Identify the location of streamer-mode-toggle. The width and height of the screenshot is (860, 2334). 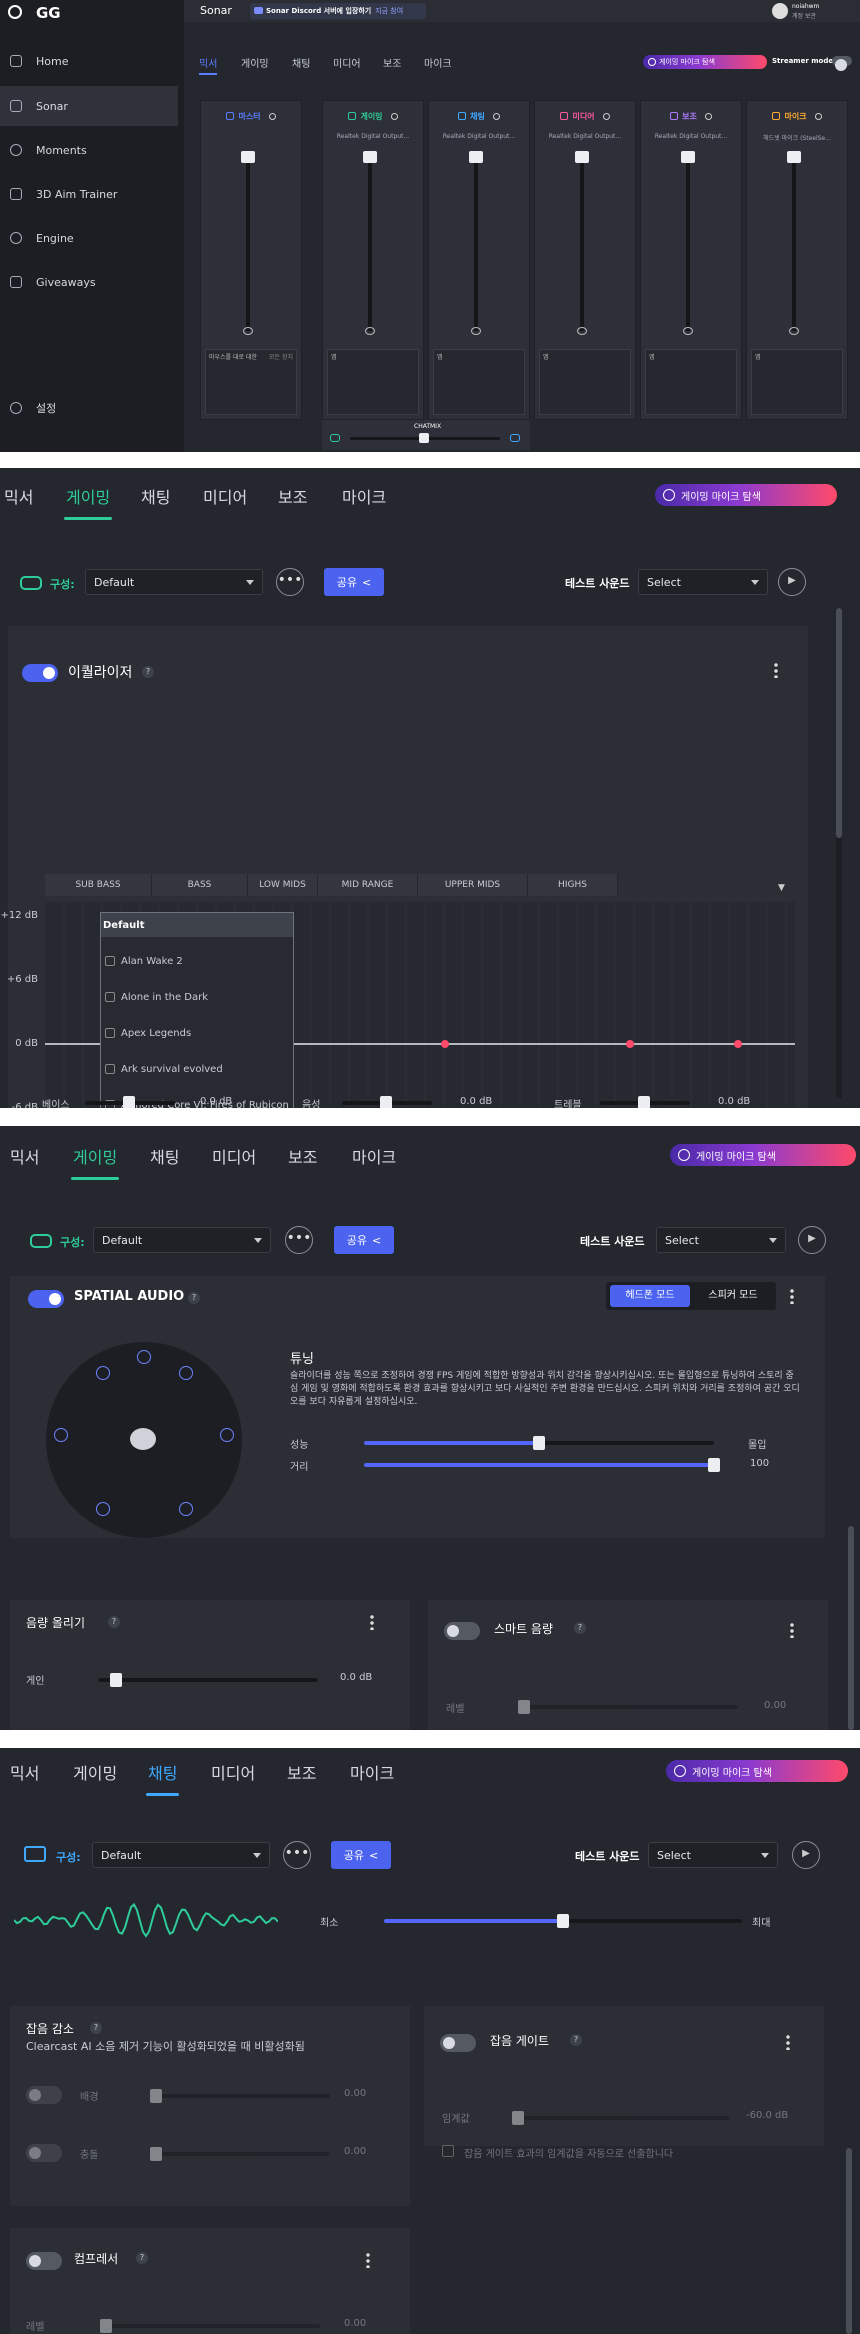
(842, 63).